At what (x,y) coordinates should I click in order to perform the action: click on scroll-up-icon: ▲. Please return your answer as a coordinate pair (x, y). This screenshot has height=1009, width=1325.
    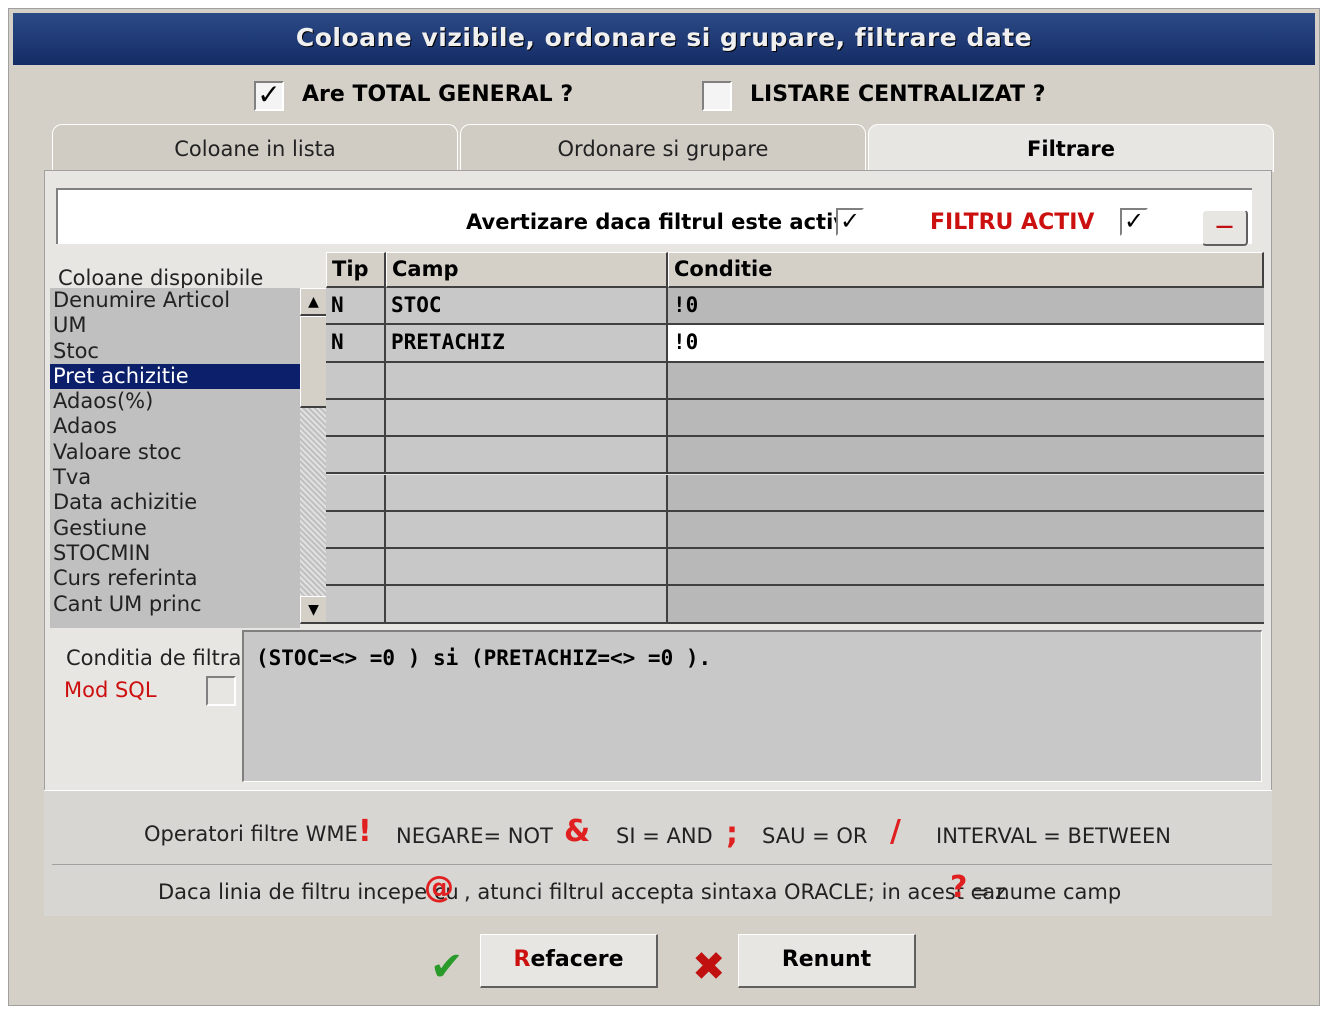
    Looking at the image, I should click on (314, 302).